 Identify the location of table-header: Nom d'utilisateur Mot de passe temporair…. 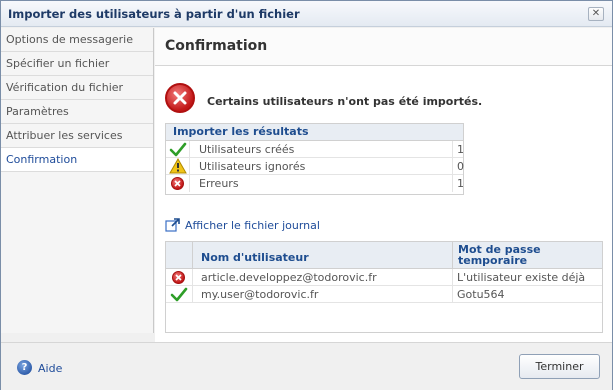
(384, 255).